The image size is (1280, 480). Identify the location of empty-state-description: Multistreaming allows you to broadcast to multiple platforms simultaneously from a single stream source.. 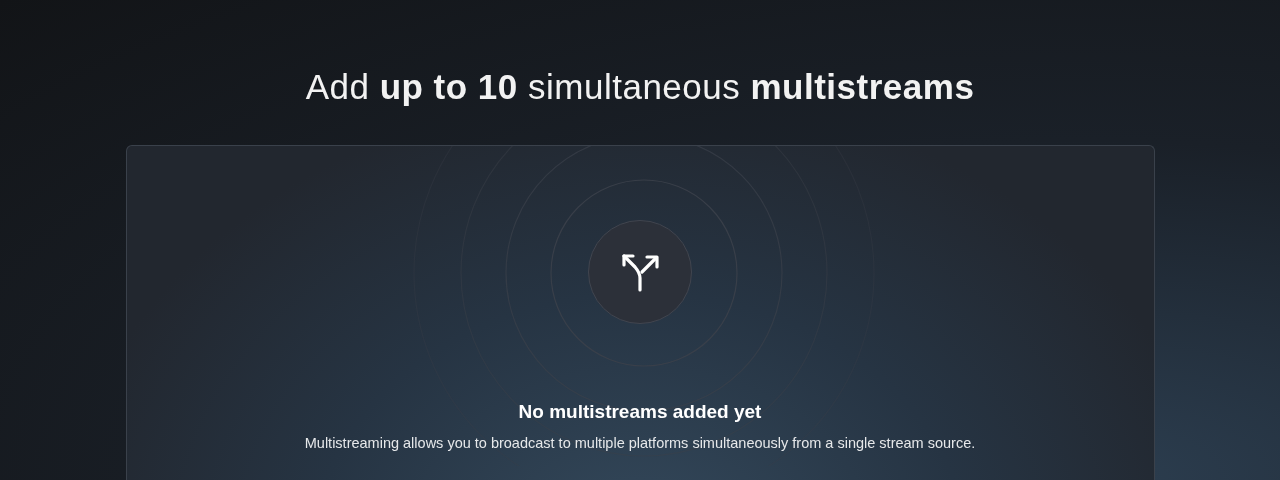
(640, 443).